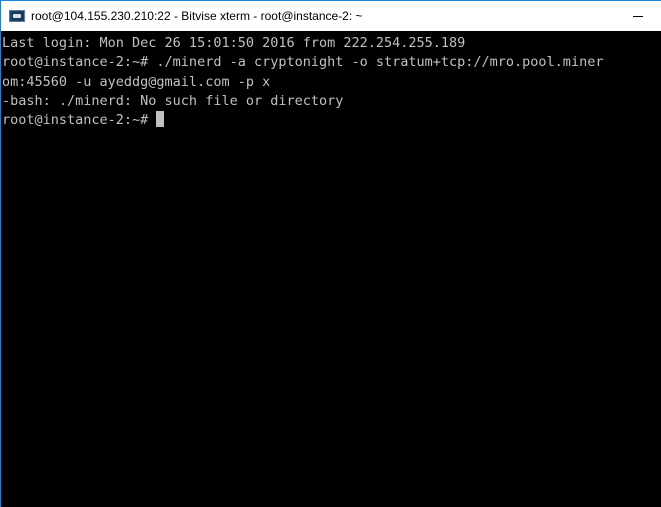 Image resolution: width=661 pixels, height=507 pixels. What do you see at coordinates (160, 119) in the screenshot?
I see `text-cursor` at bounding box center [160, 119].